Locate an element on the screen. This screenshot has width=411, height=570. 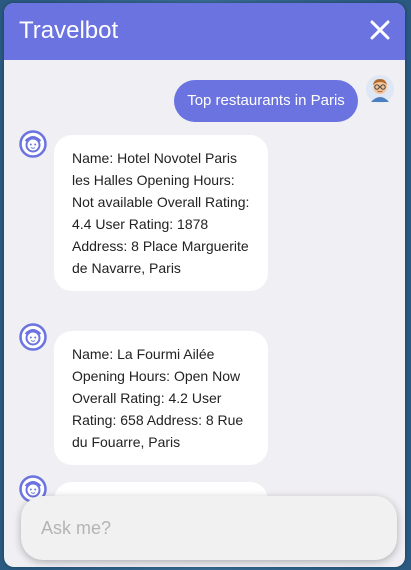
message-input-box is located at coordinates (209, 528).